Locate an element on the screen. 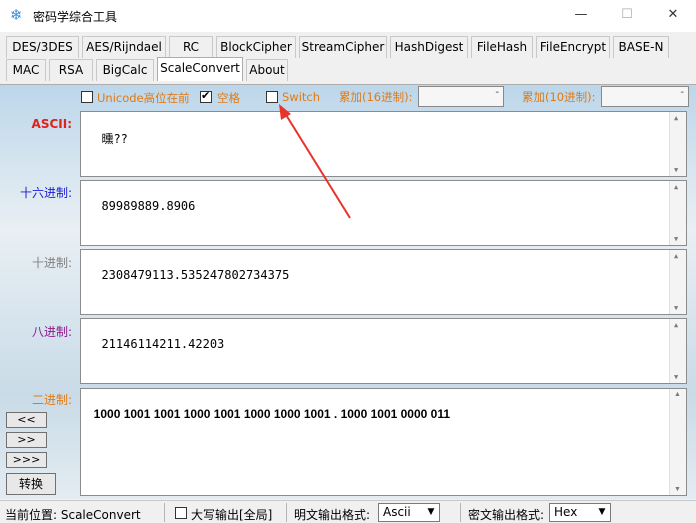 The image size is (696, 523). current-position: 当前位置: ScaleConvert is located at coordinates (73, 515).